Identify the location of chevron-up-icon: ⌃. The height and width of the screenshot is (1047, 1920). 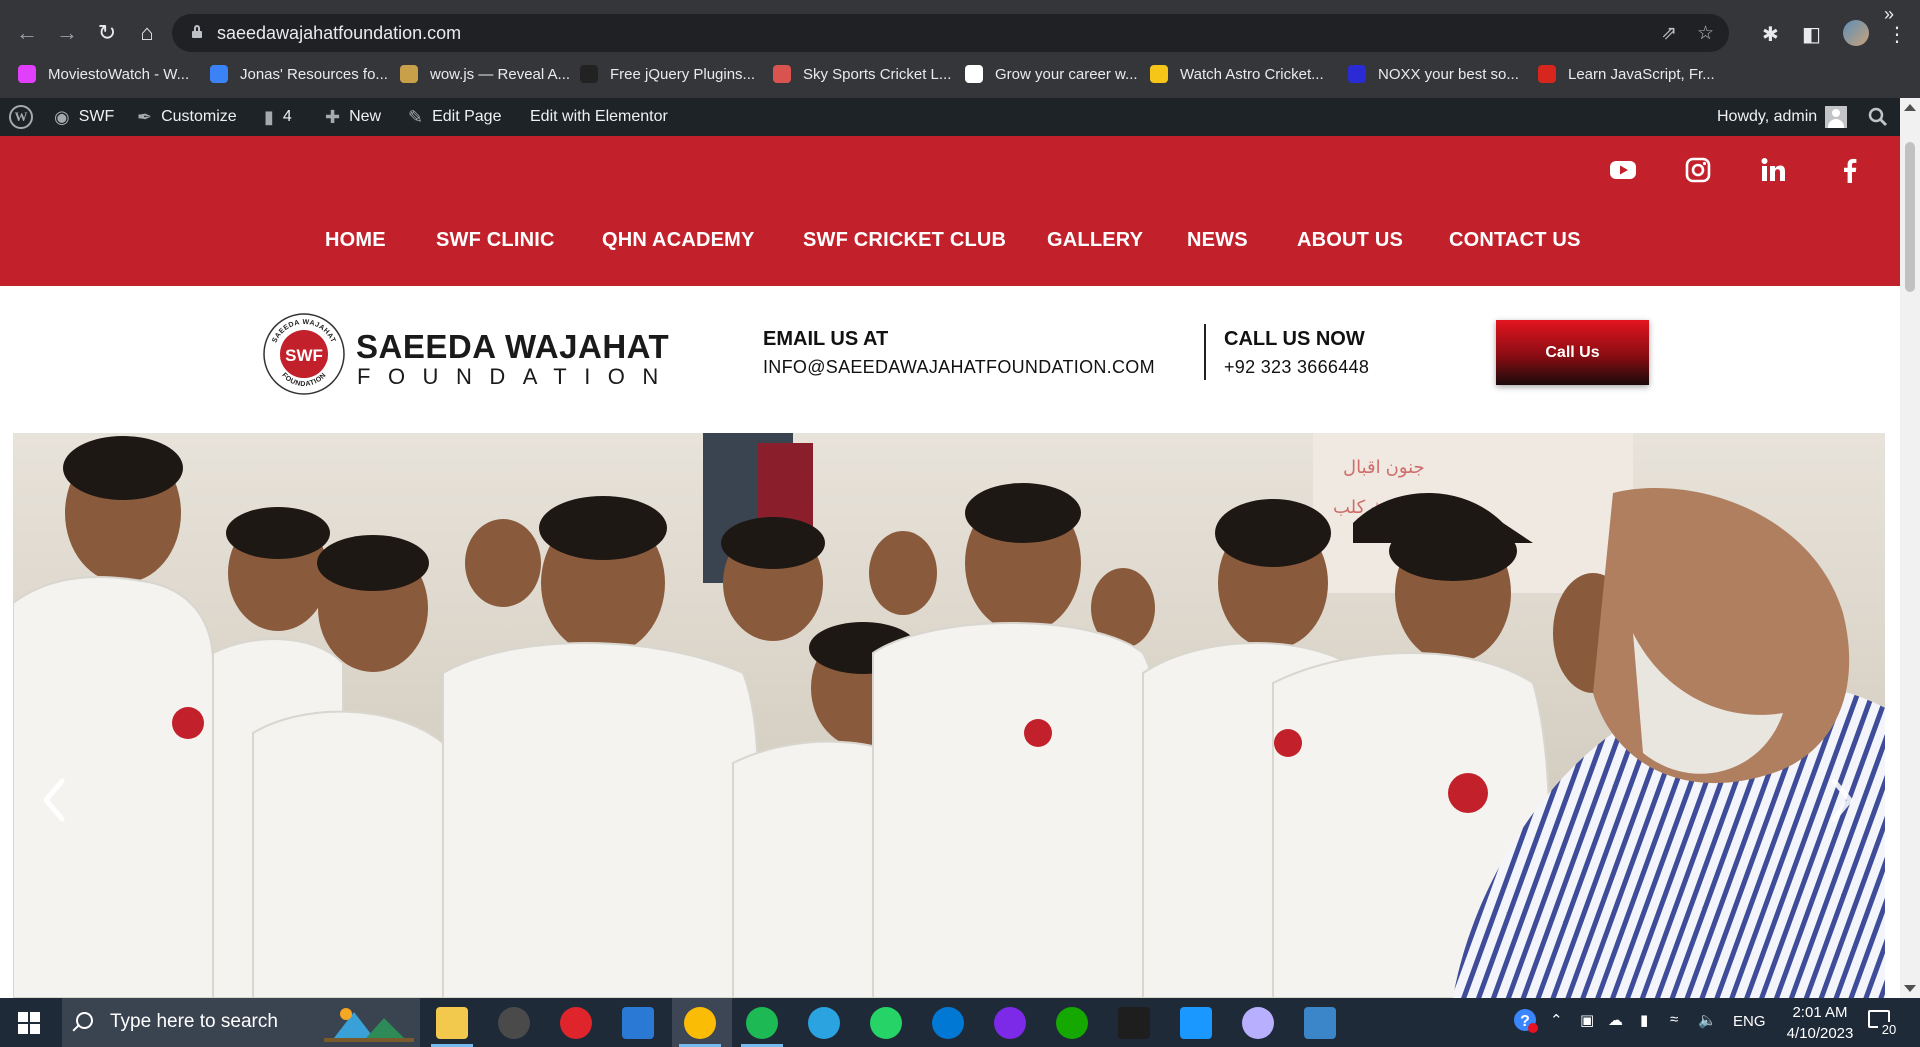
(1556, 1020).